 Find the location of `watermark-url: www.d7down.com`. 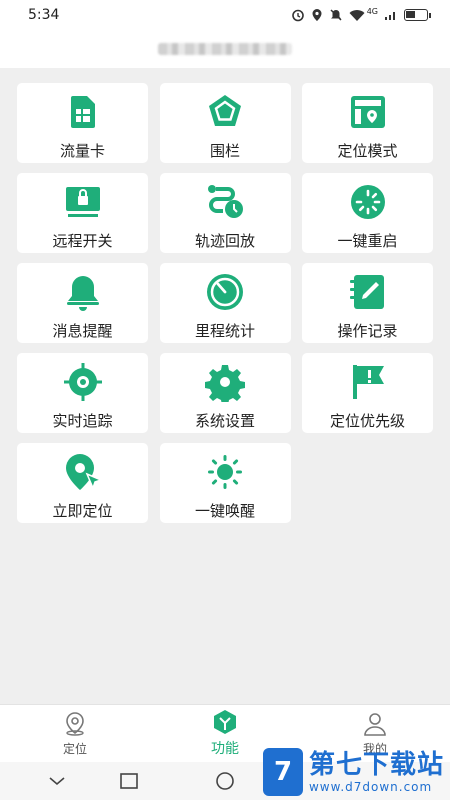

watermark-url: www.d7down.com is located at coordinates (370, 787).